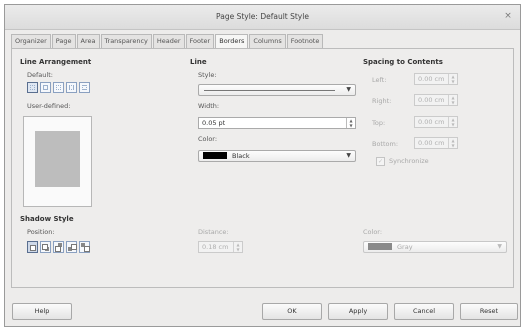 This screenshot has height=331, width=525. Describe the element at coordinates (56, 62) in the screenshot. I see `line-arrangement-title: Line Arrangement` at that location.